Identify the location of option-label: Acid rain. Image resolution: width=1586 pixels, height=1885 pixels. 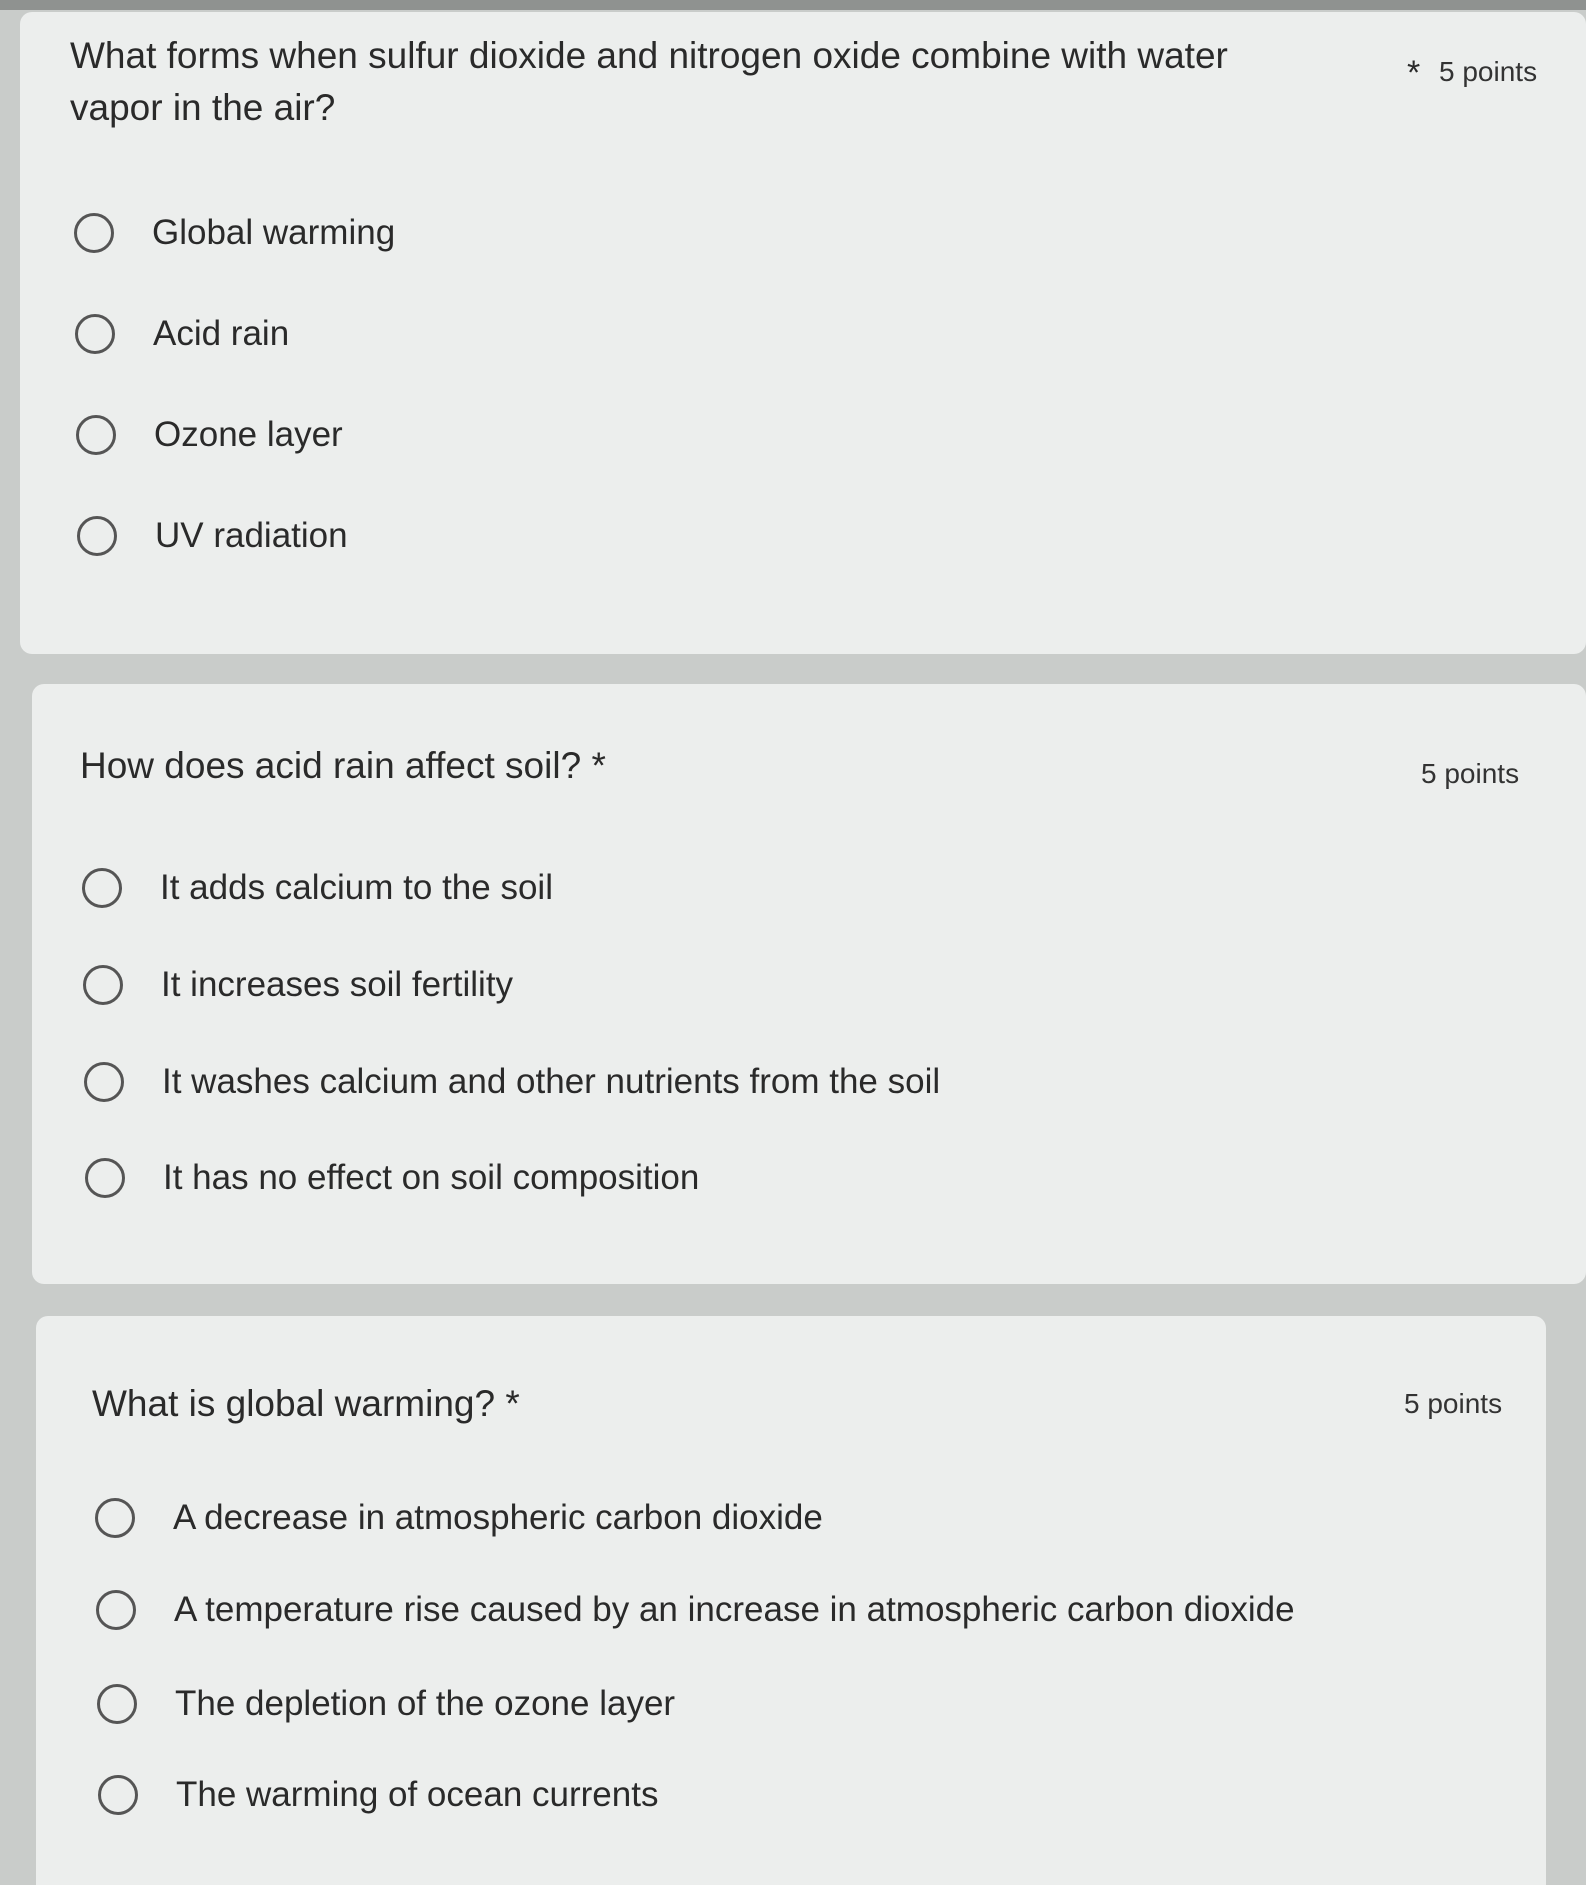
(221, 333).